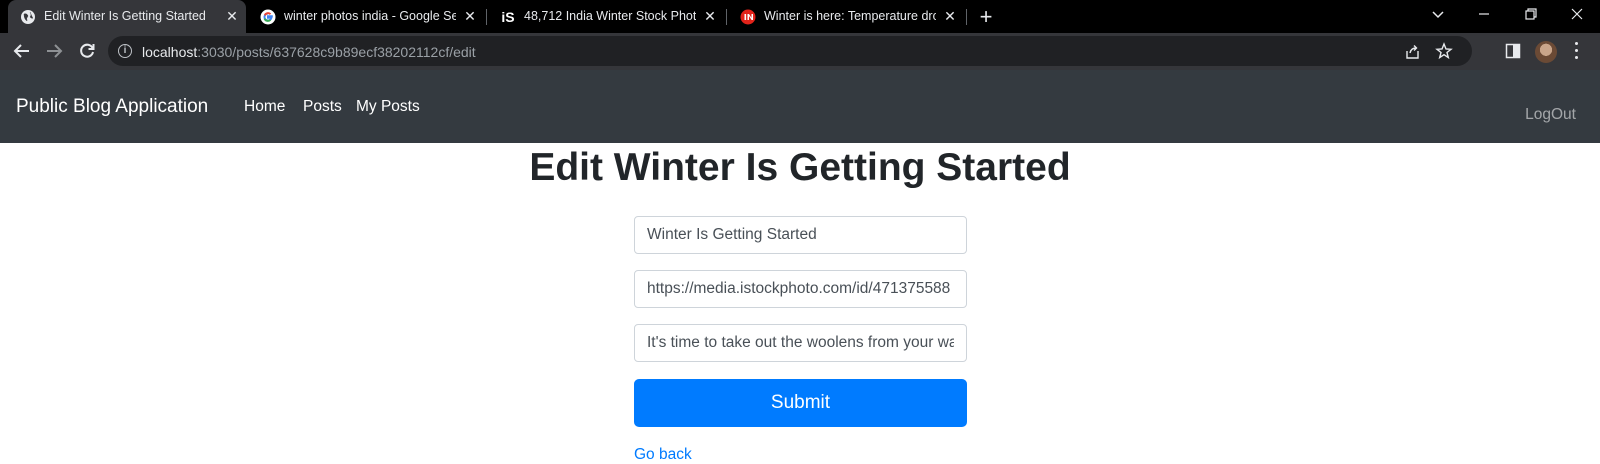 This screenshot has height=464, width=1600. I want to click on url-host: localhost, so click(170, 52).